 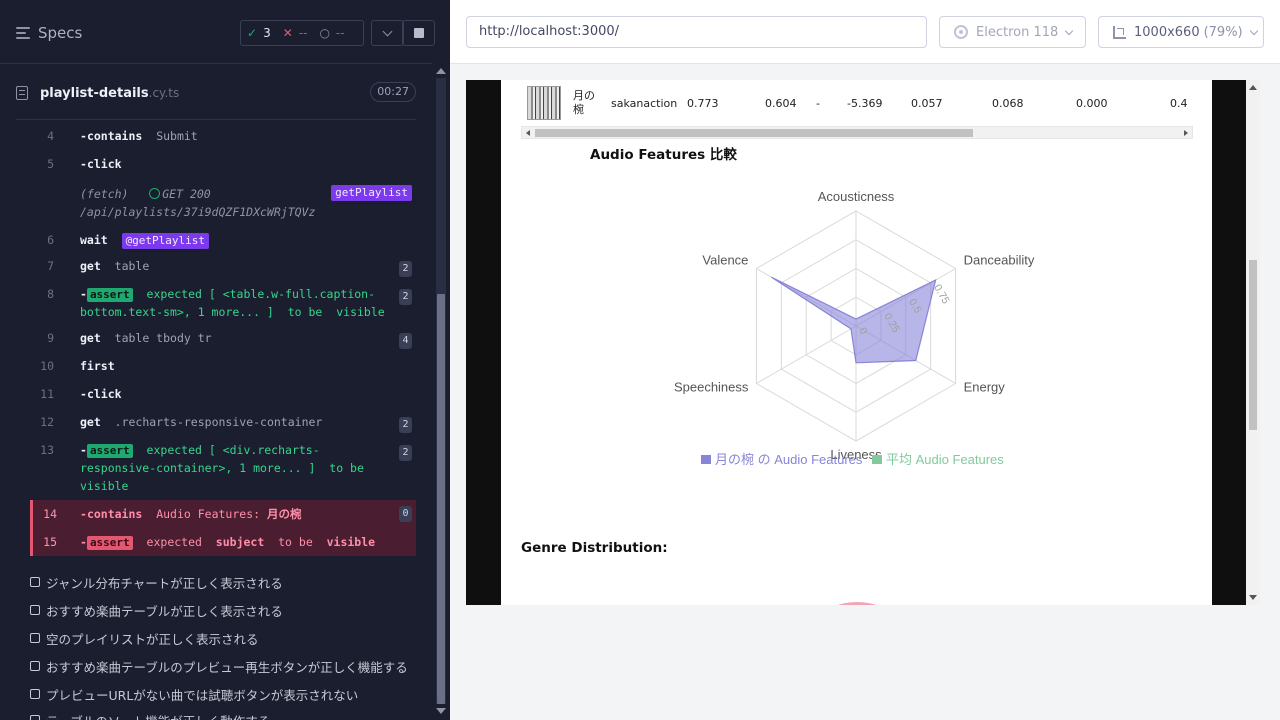 I want to click on command-number: 8, so click(x=50, y=294).